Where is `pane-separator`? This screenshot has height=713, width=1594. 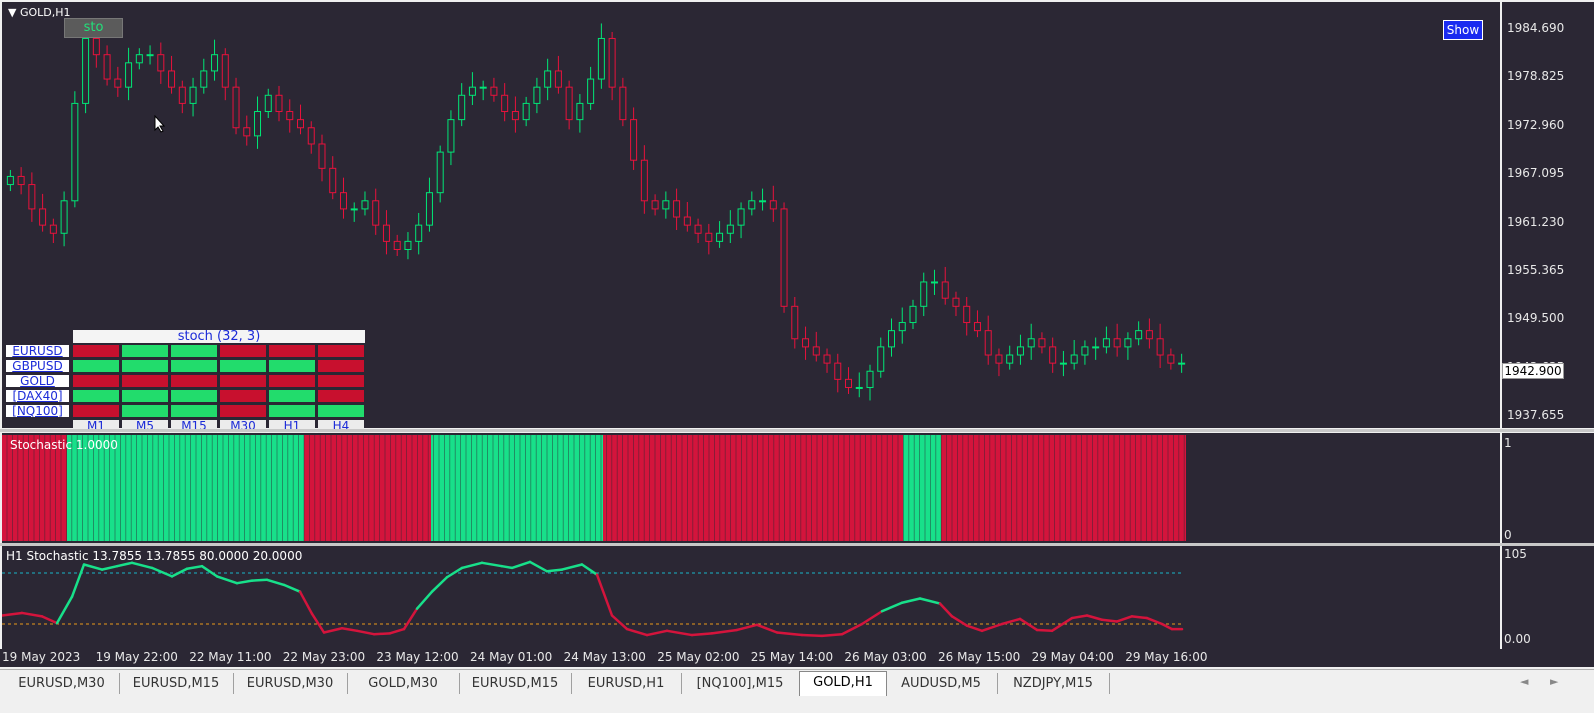 pane-separator is located at coordinates (797, 430).